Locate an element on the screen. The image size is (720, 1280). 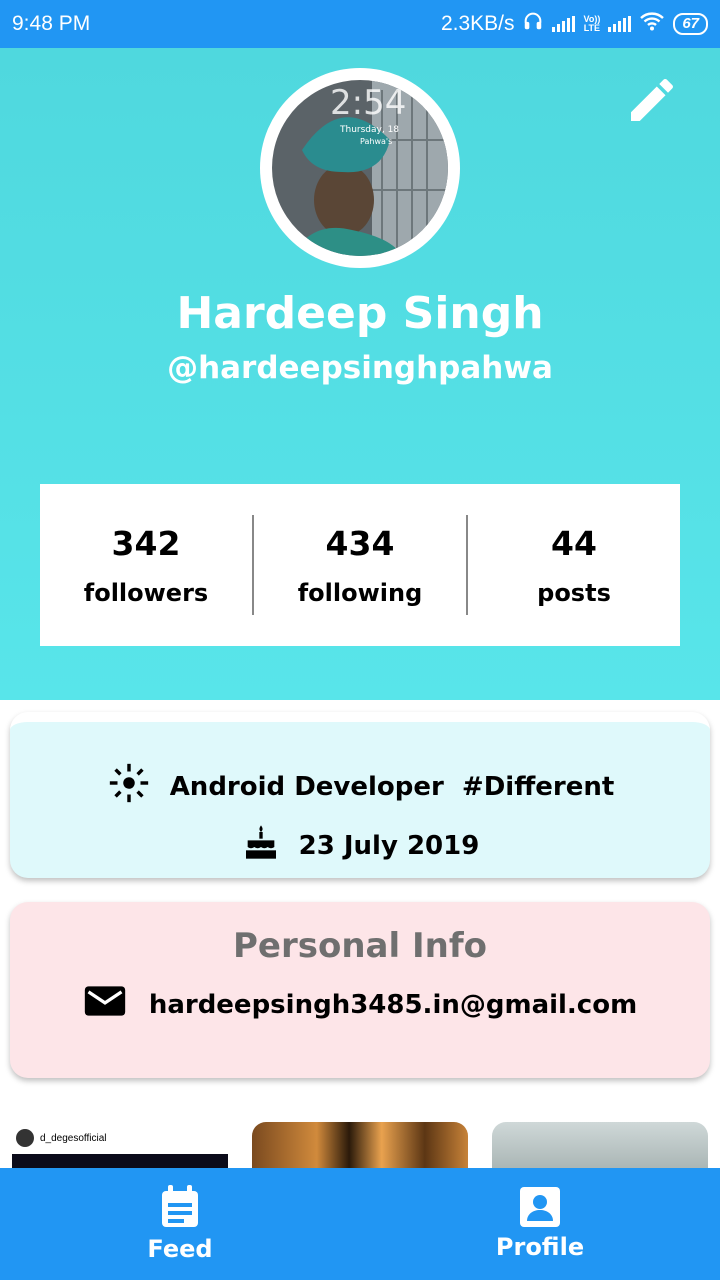
pencil-icon is located at coordinates (652, 99).